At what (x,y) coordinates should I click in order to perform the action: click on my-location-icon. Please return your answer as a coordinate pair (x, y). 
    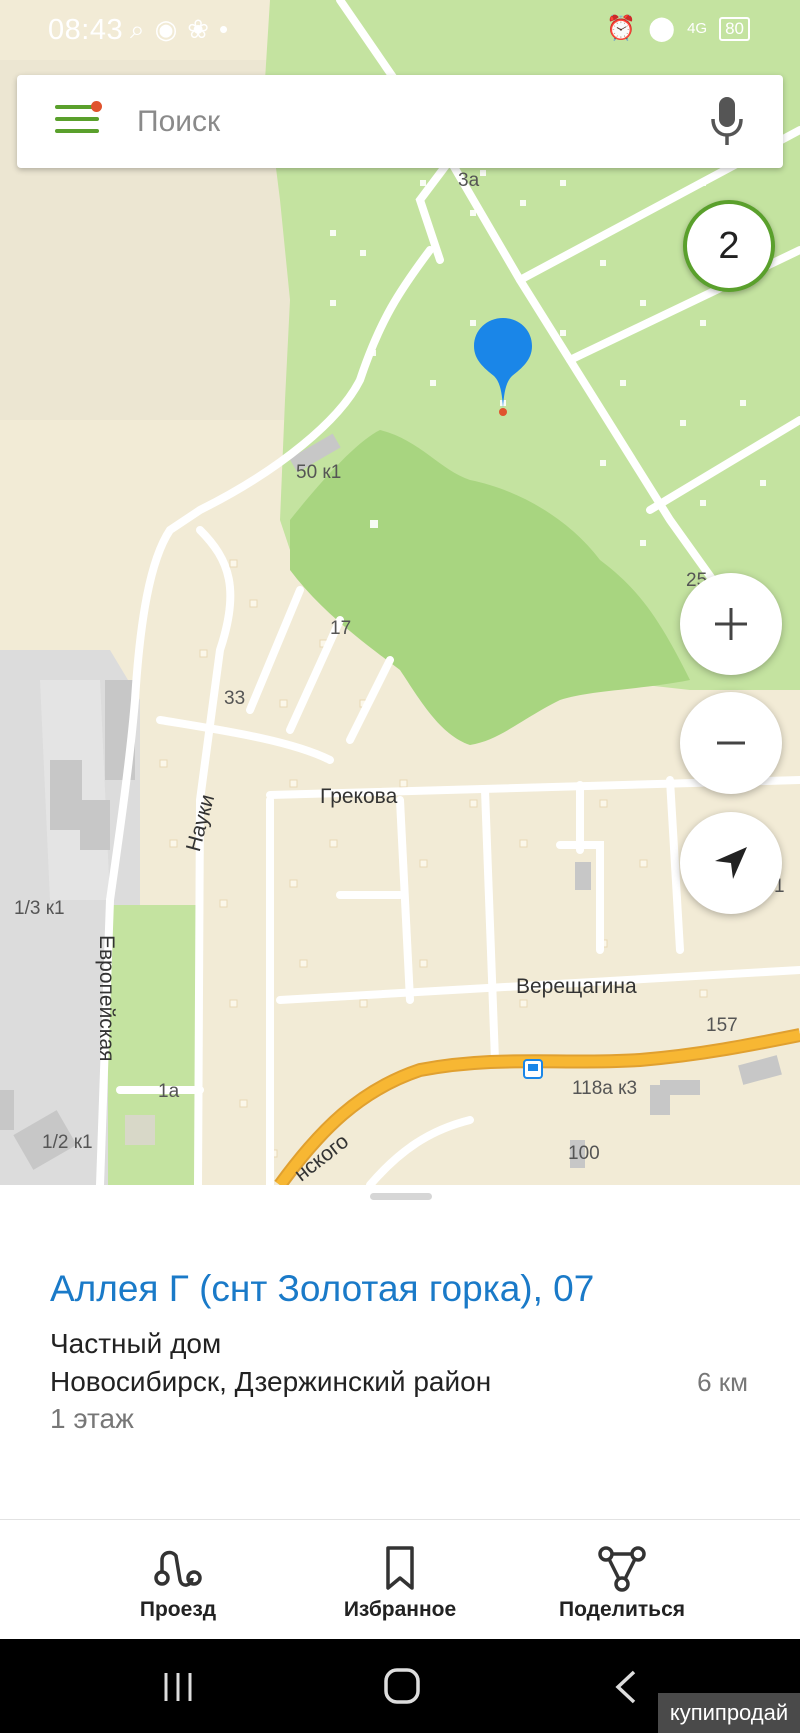
    Looking at the image, I should click on (731, 863).